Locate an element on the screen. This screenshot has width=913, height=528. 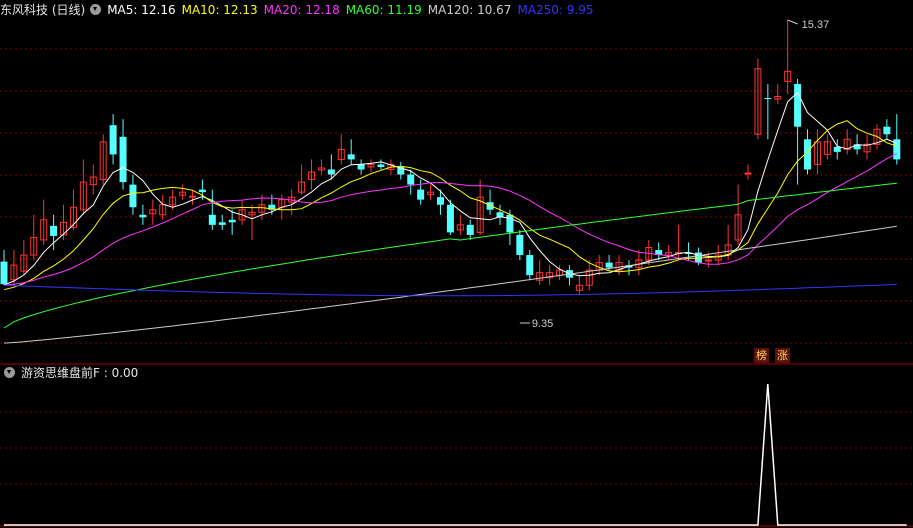
ma10-legend: MA10: 12.13 is located at coordinates (219, 10).